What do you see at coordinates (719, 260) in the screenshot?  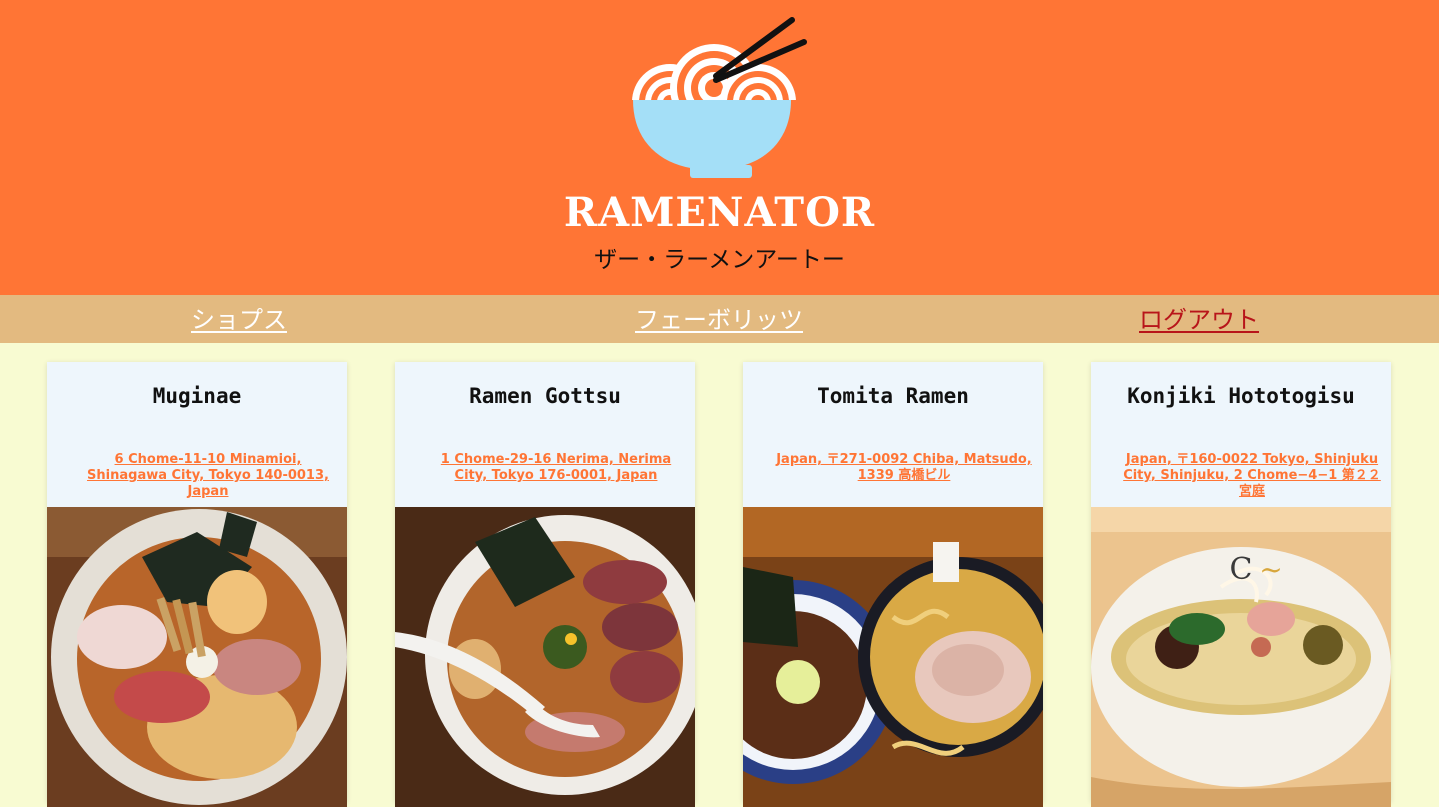 I see `brand-subtitle: ザー・ラーメンアートー` at bounding box center [719, 260].